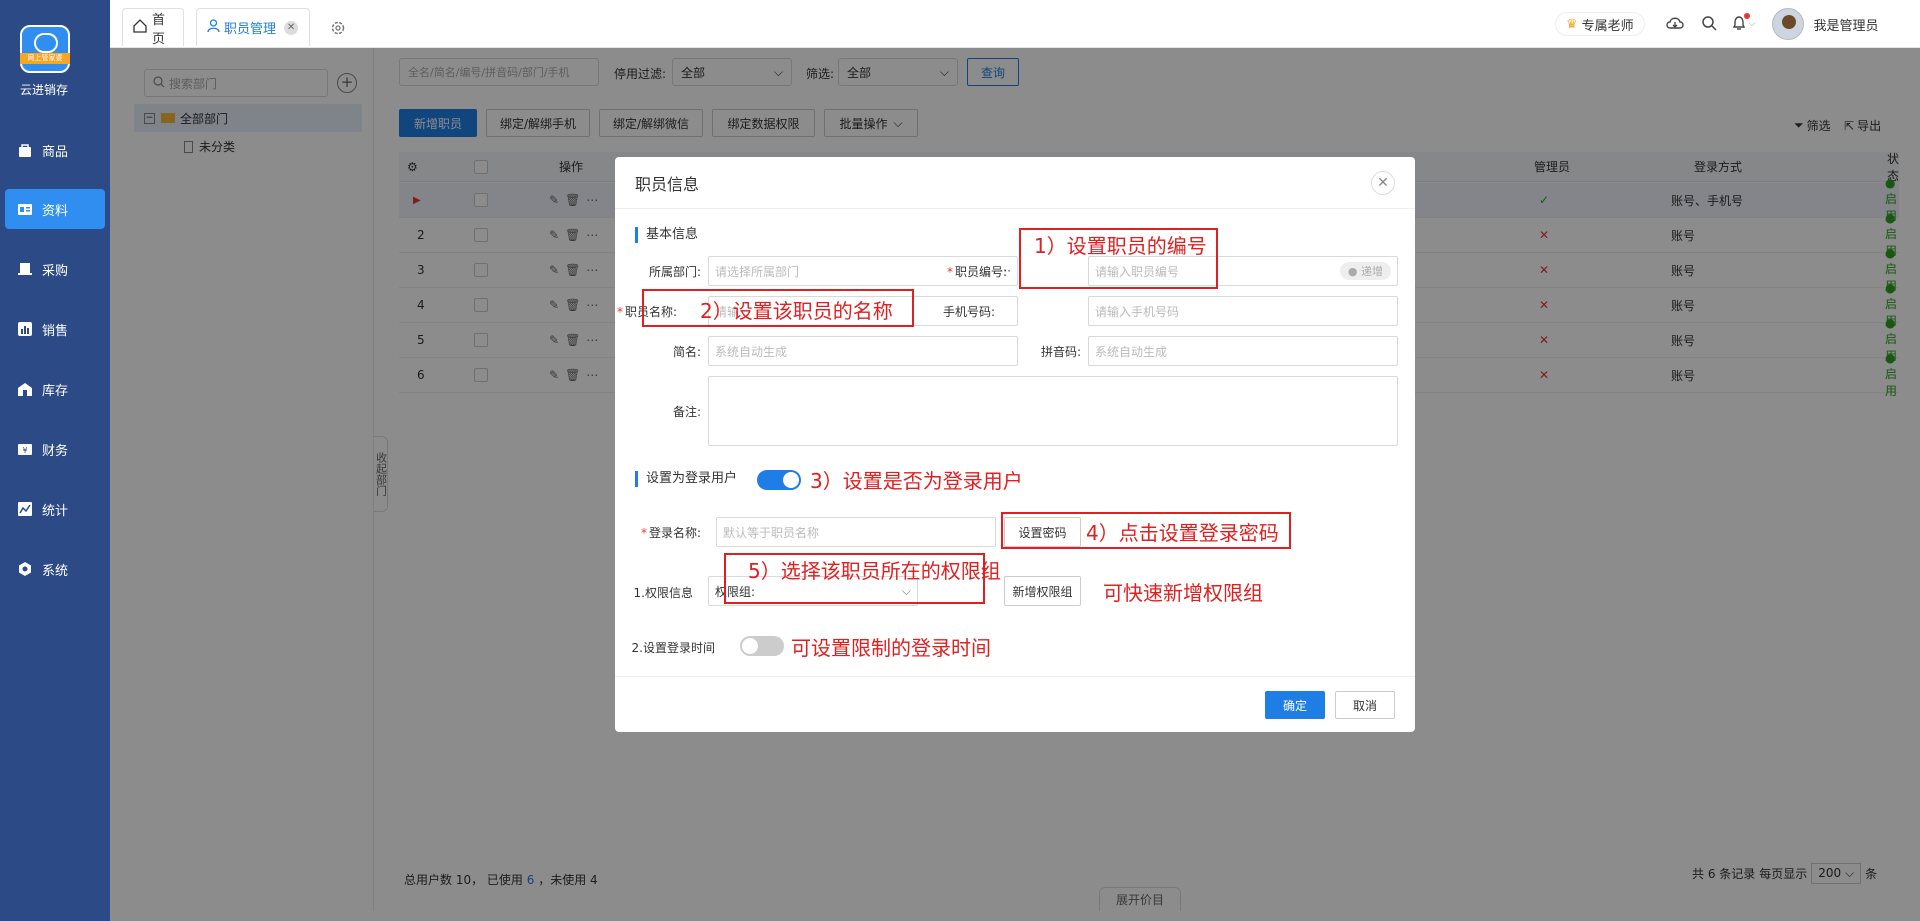 The image size is (1920, 921). What do you see at coordinates (757, 271) in the screenshot?
I see `dept-placeholder: 请选择所属部门` at bounding box center [757, 271].